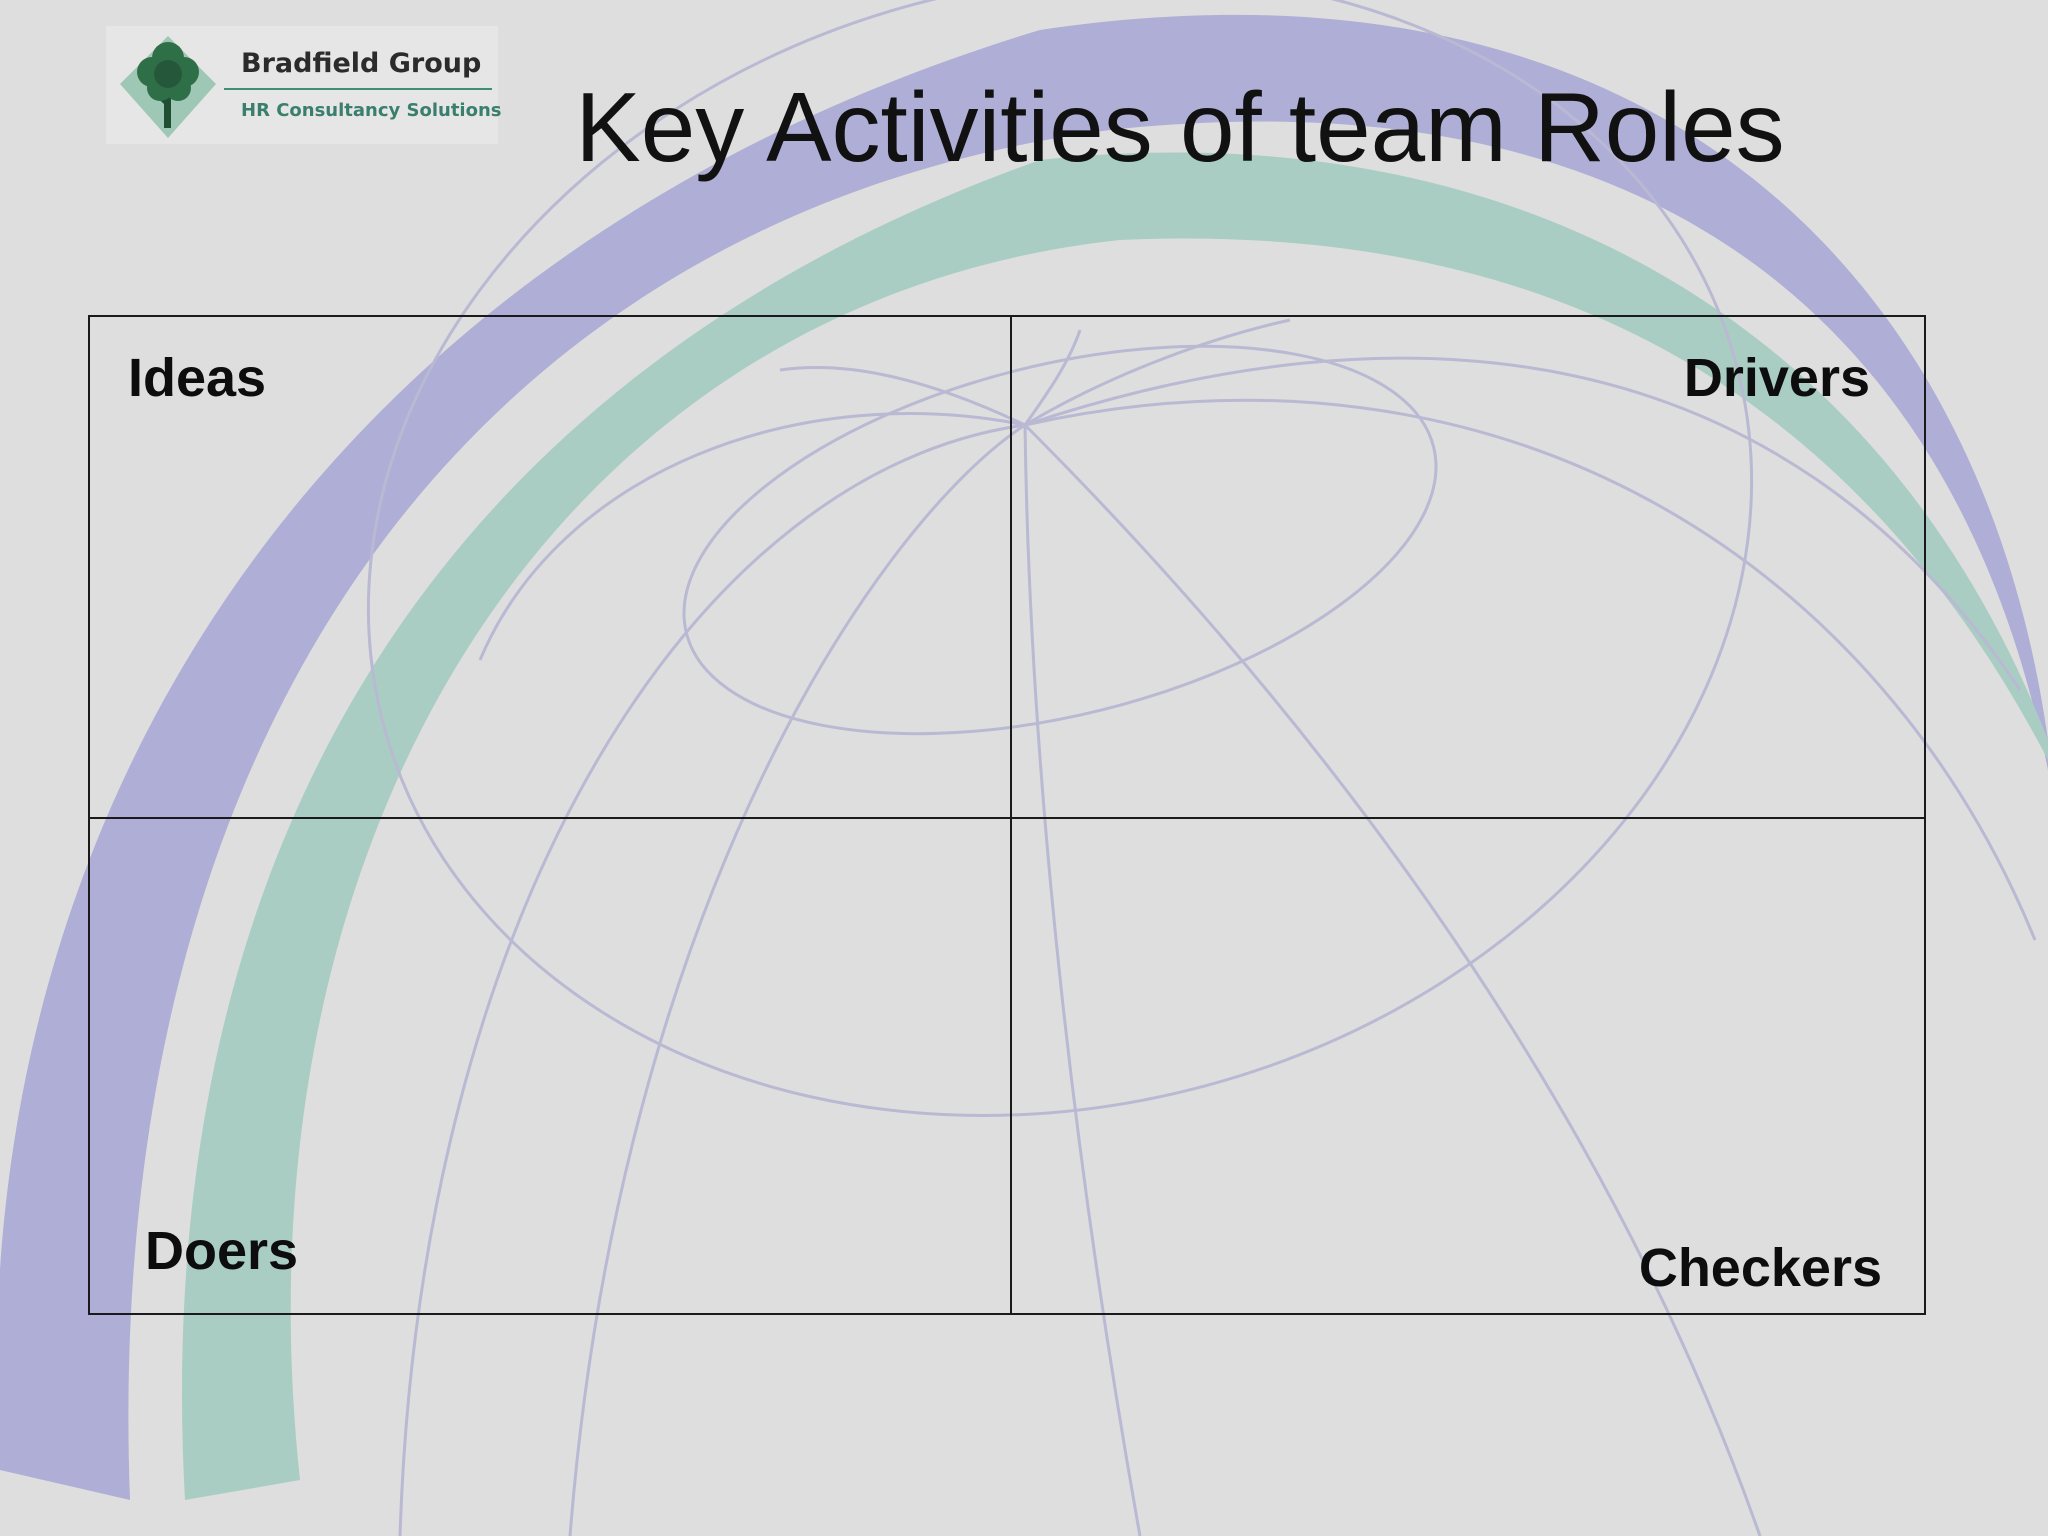 The width and height of the screenshot is (2048, 1536). What do you see at coordinates (550, 567) in the screenshot?
I see `quadrant-ideas: Ideas` at bounding box center [550, 567].